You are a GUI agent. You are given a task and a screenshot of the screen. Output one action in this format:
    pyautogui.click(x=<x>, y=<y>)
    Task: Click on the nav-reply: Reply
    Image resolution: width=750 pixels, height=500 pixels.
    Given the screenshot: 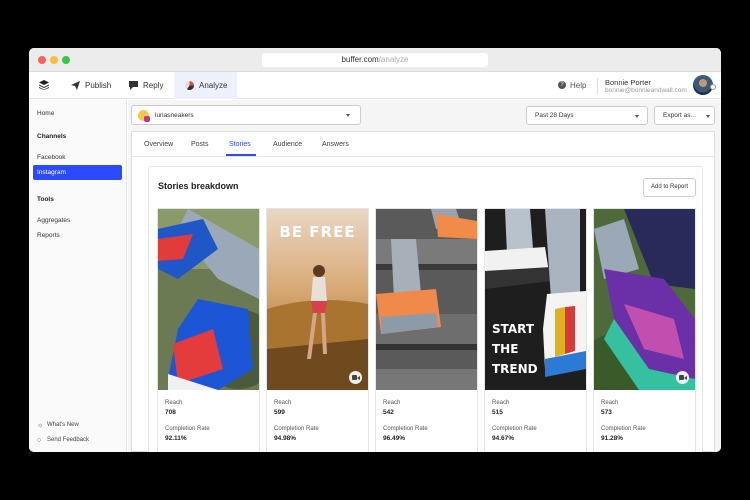 What is the action you would take?
    pyautogui.click(x=146, y=85)
    